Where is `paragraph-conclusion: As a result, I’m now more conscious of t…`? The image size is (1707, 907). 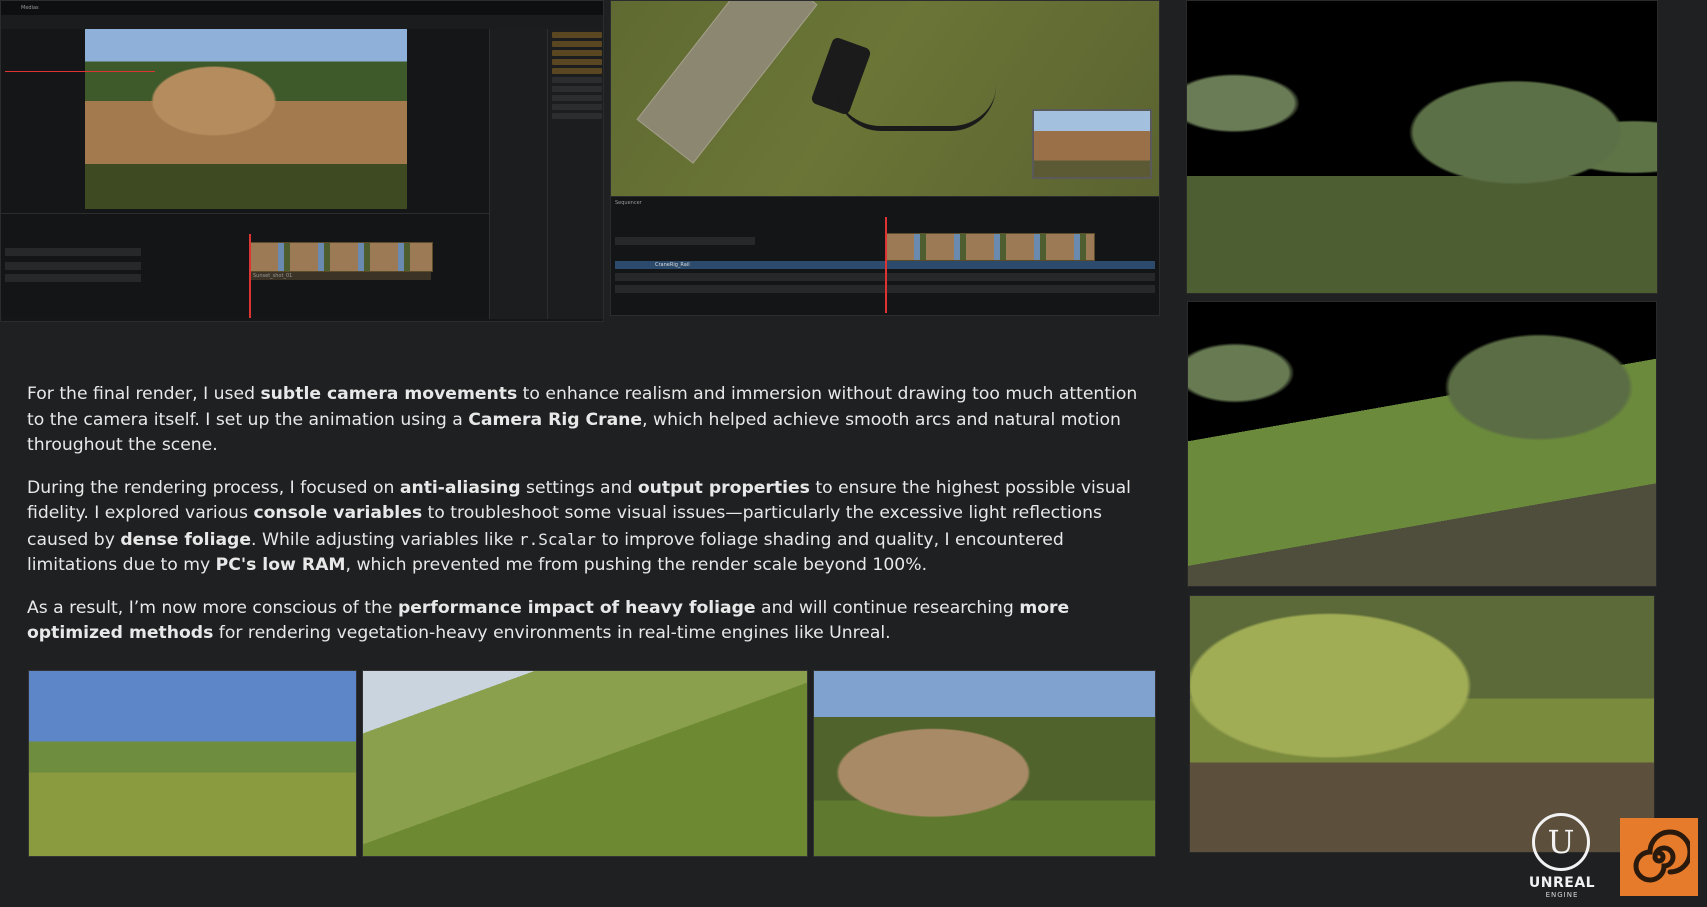
paragraph-conclusion: As a result, I’m now more conscious of t… is located at coordinates (548, 620).